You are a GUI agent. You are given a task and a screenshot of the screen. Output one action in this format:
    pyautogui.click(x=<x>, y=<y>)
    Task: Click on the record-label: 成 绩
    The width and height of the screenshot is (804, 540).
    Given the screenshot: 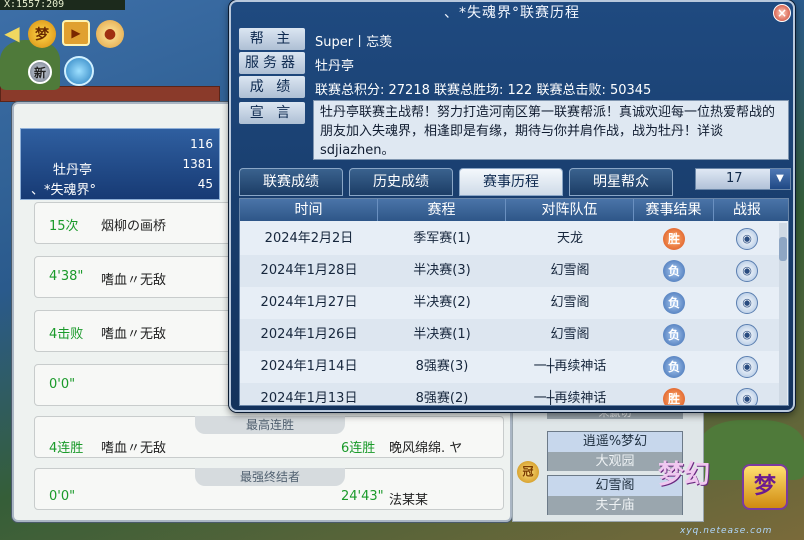 What is the action you would take?
    pyautogui.click(x=272, y=87)
    